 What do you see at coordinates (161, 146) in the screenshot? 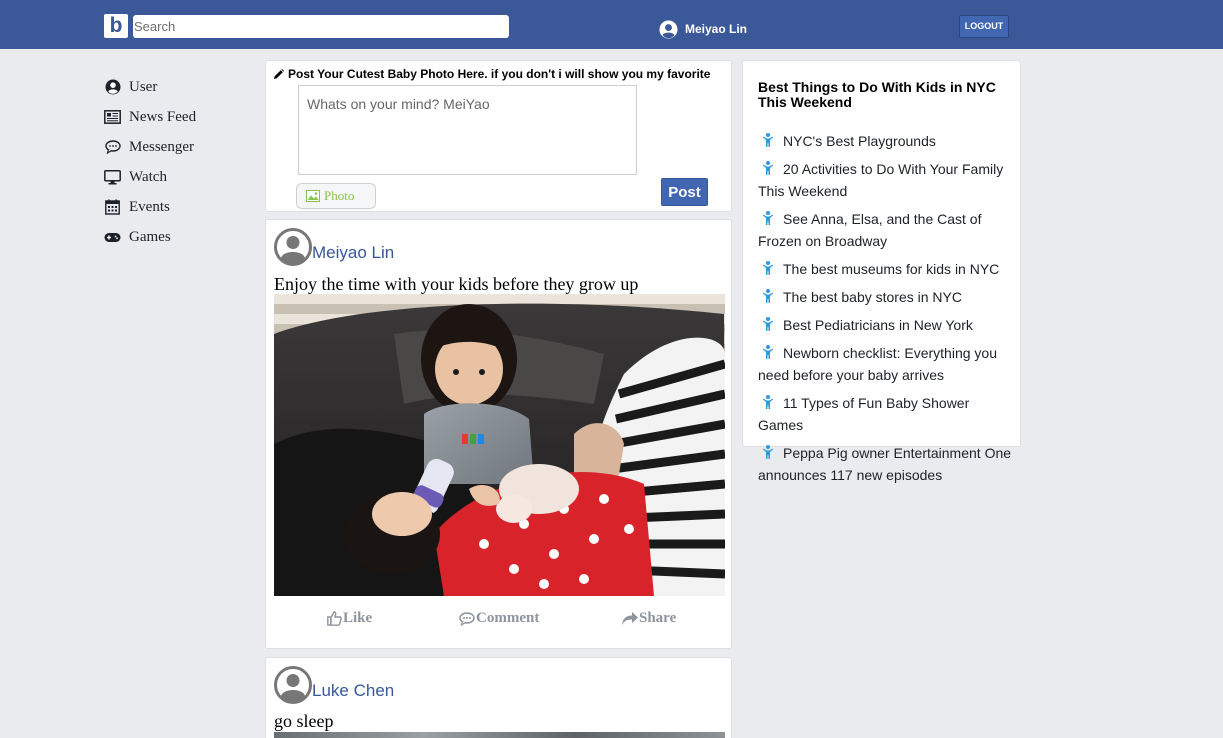
I see `nav-label: Messenger` at bounding box center [161, 146].